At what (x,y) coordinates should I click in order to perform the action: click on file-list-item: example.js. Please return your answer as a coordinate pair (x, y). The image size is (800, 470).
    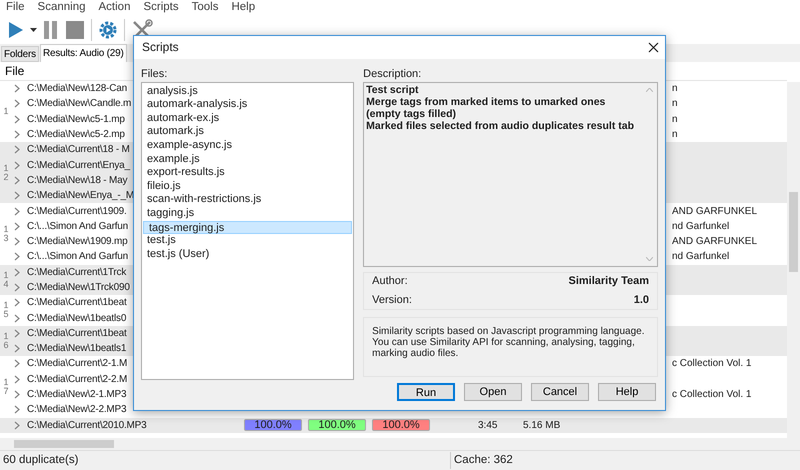
    Looking at the image, I should click on (248, 159).